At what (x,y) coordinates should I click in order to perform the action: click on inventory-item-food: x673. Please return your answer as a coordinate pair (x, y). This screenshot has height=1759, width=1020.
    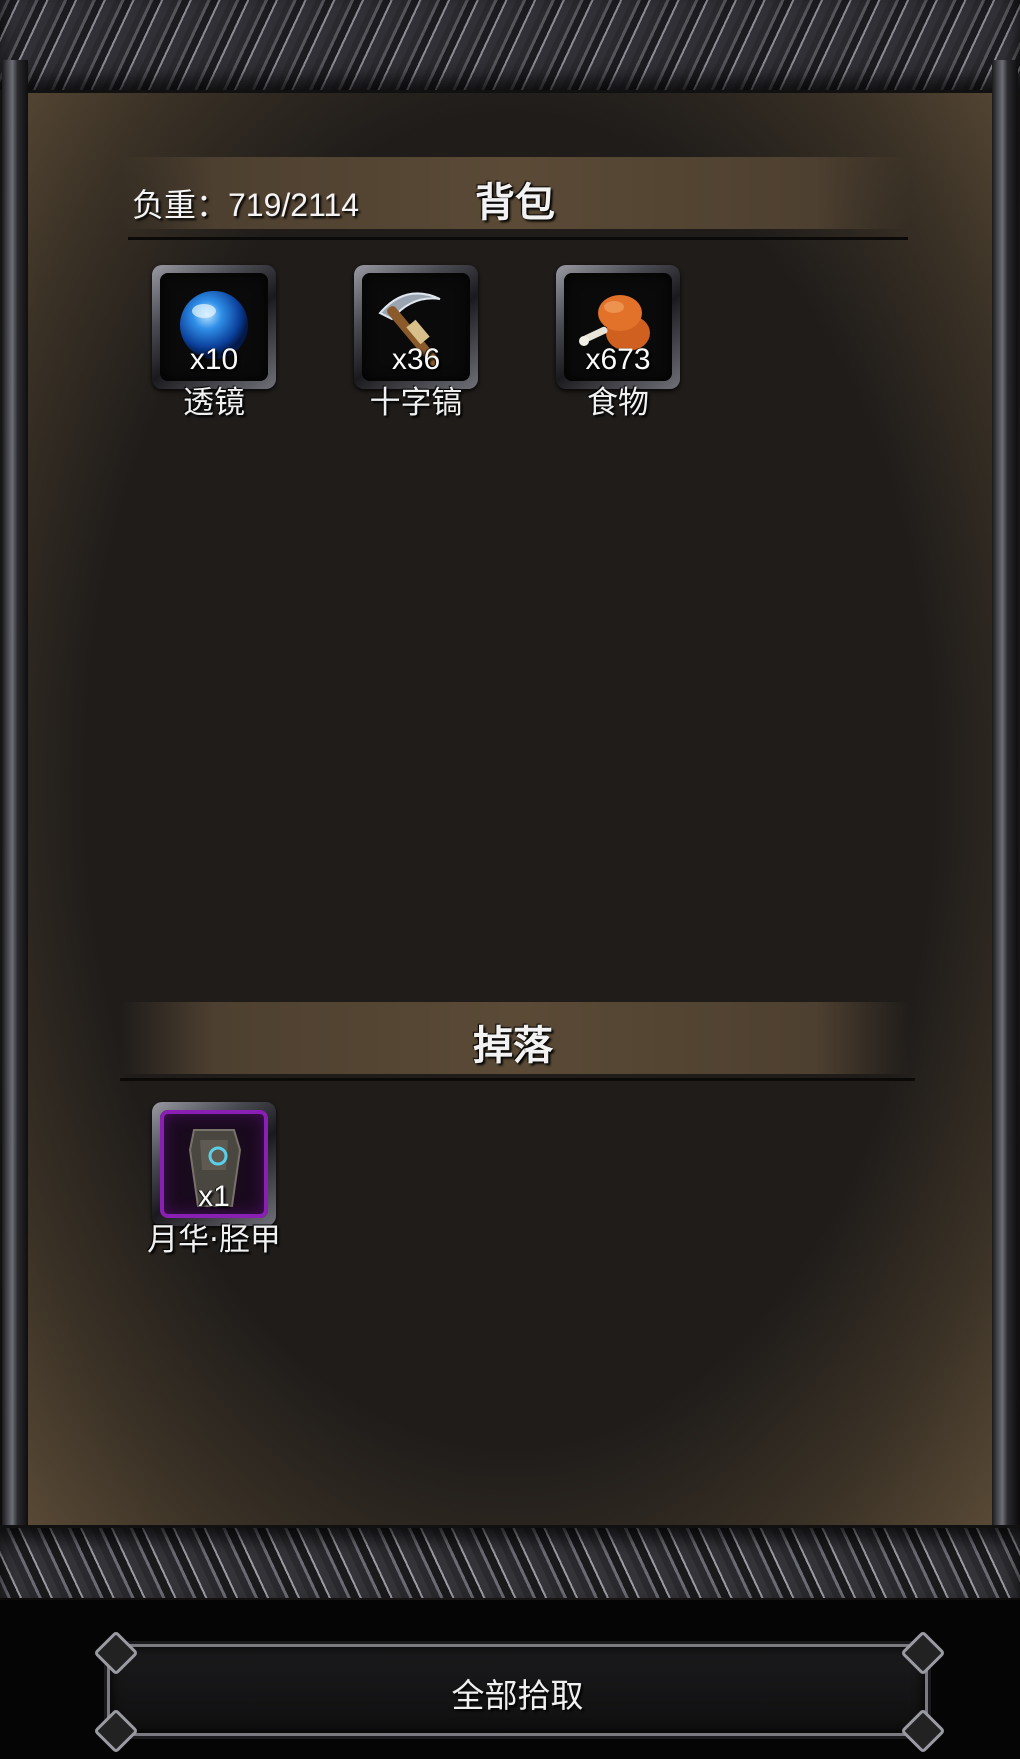
    Looking at the image, I should click on (618, 327).